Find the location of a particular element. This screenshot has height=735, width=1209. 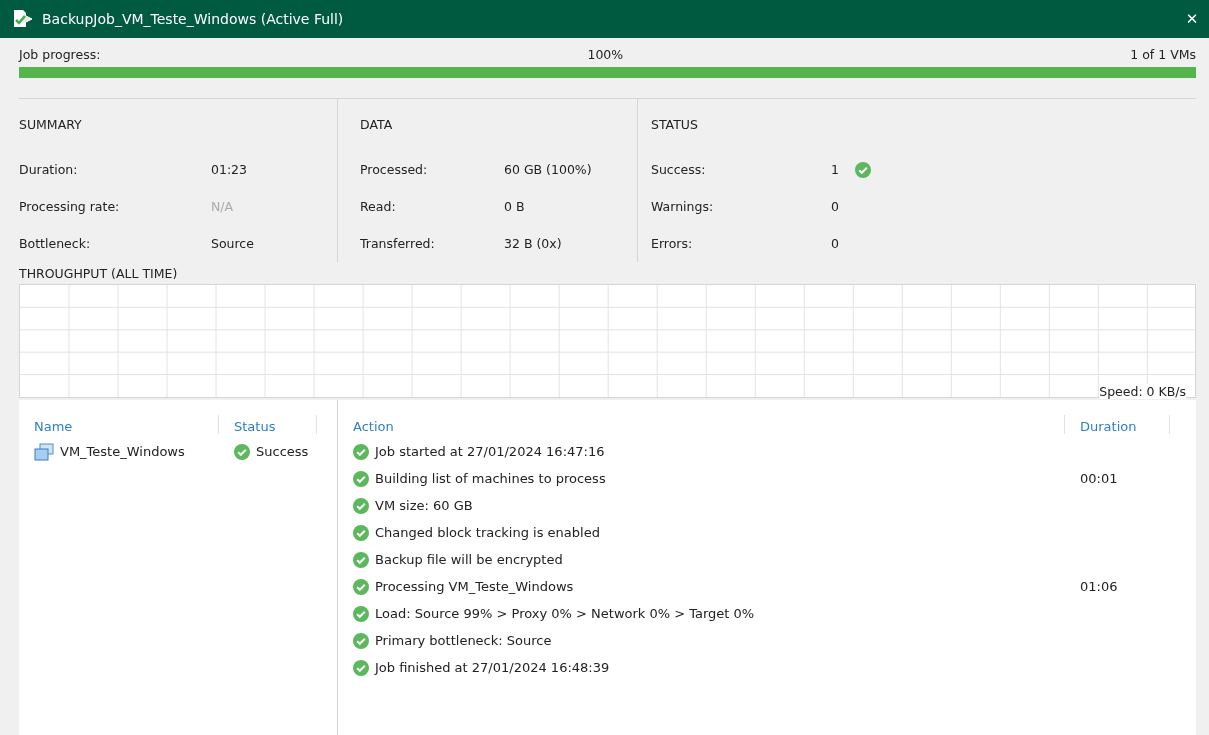

column-header: Duration is located at coordinates (1117, 424).